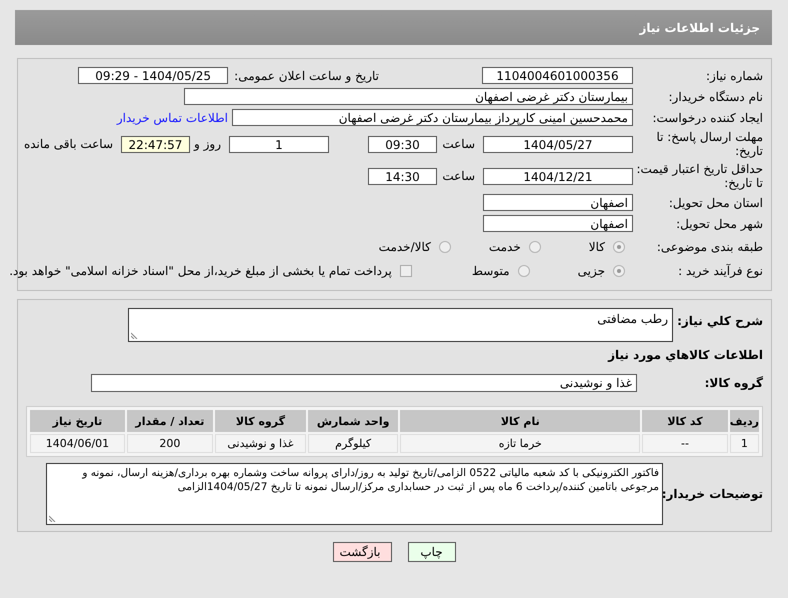 The width and height of the screenshot is (788, 598). Describe the element at coordinates (169, 421) in the screenshot. I see `column-header: تعداد / مقدار` at that location.